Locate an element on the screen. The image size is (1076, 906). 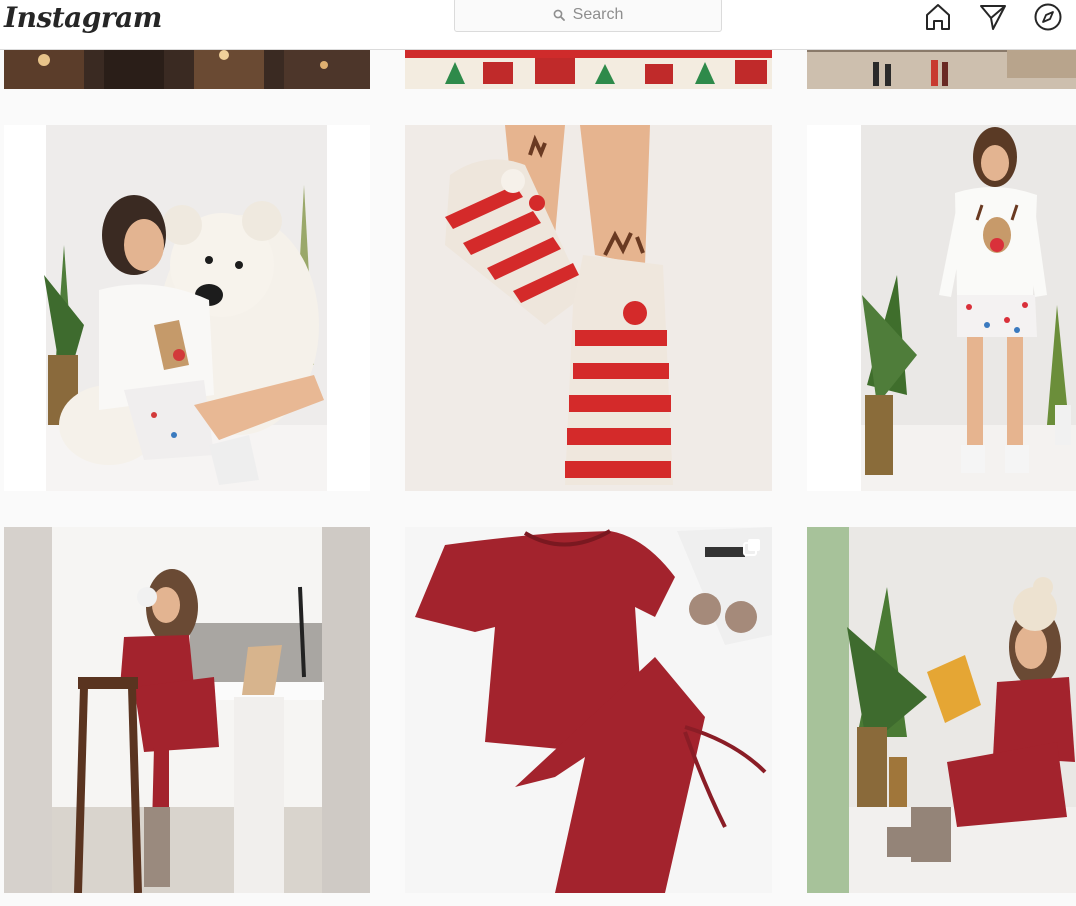
explore-compass-icon is located at coordinates (1048, 17).